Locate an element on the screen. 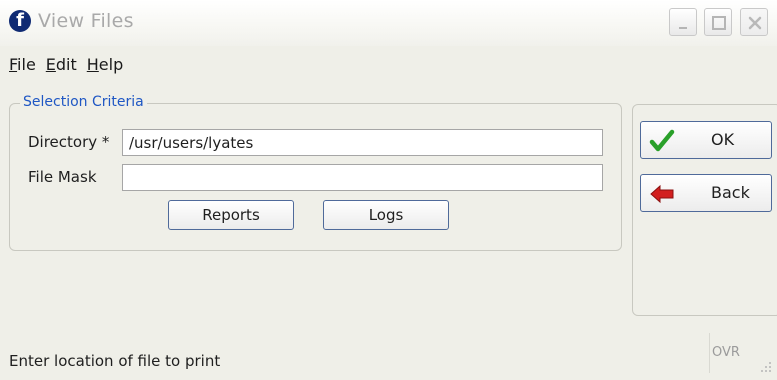 The width and height of the screenshot is (777, 380). menu-help: Help is located at coordinates (105, 65).